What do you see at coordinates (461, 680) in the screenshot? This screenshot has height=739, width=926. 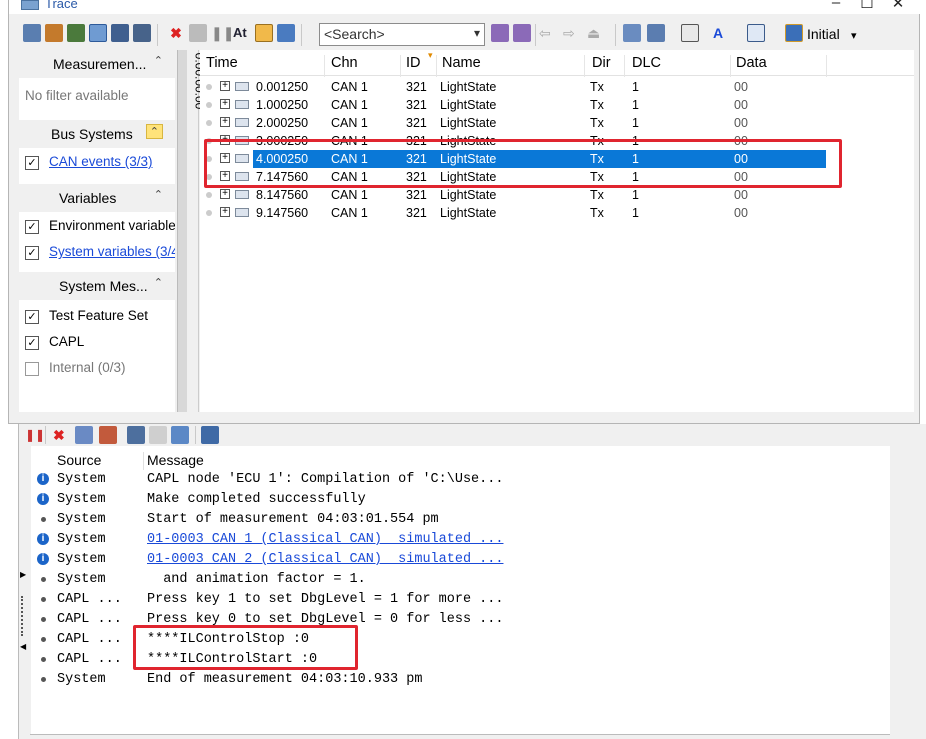 I see `list-item: System End of measurement 04:03:10.933 pm` at bounding box center [461, 680].